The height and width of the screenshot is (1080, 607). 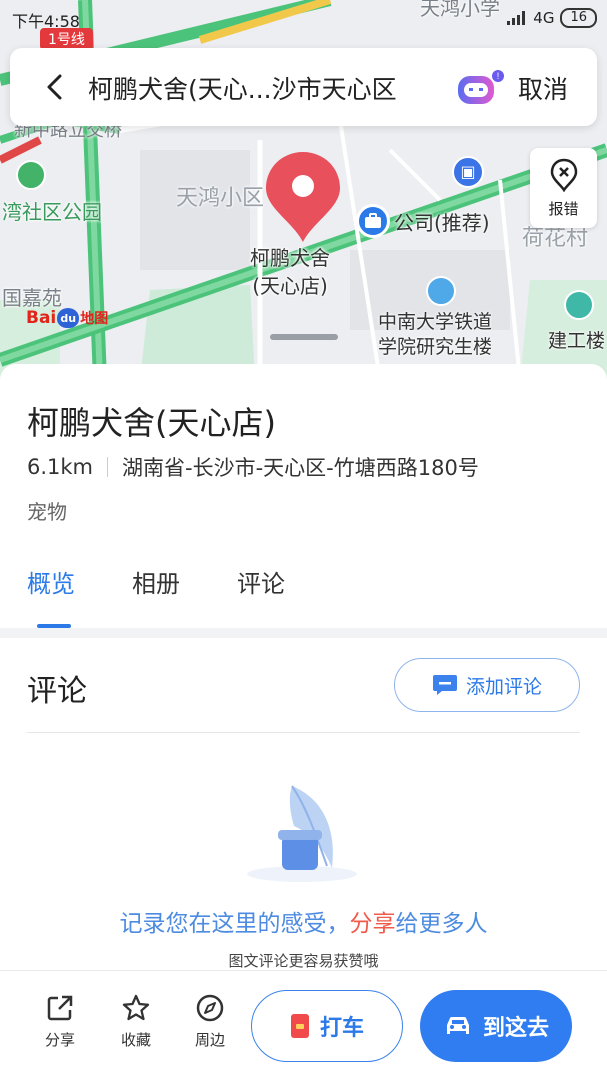 I want to click on share-button: 分享, so click(x=60, y=1021).